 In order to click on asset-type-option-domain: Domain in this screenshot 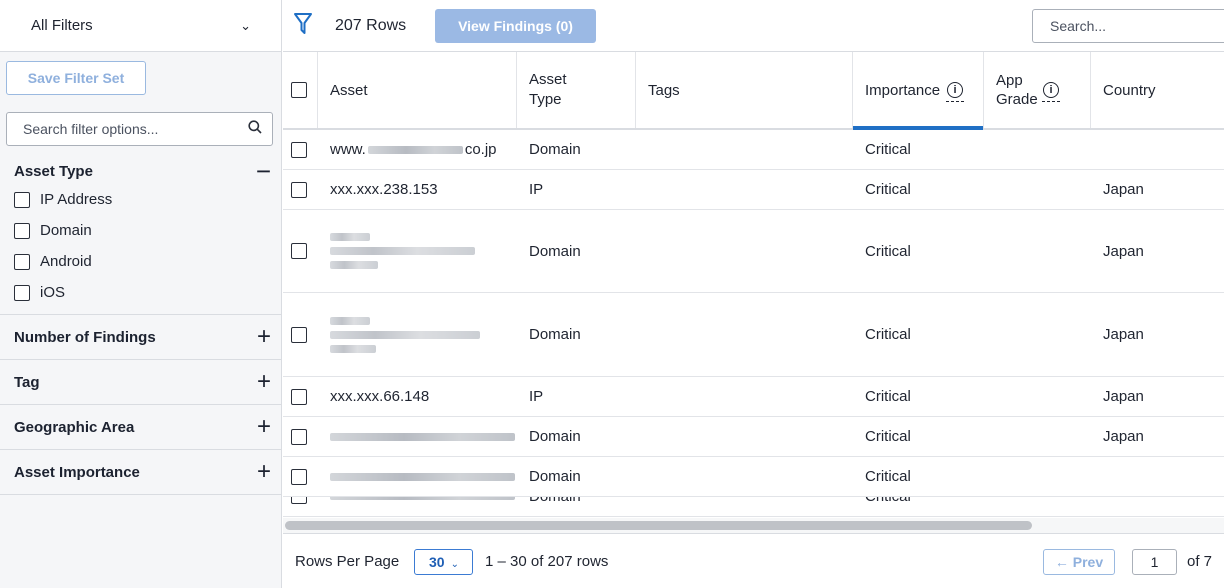, I will do `click(140, 230)`.